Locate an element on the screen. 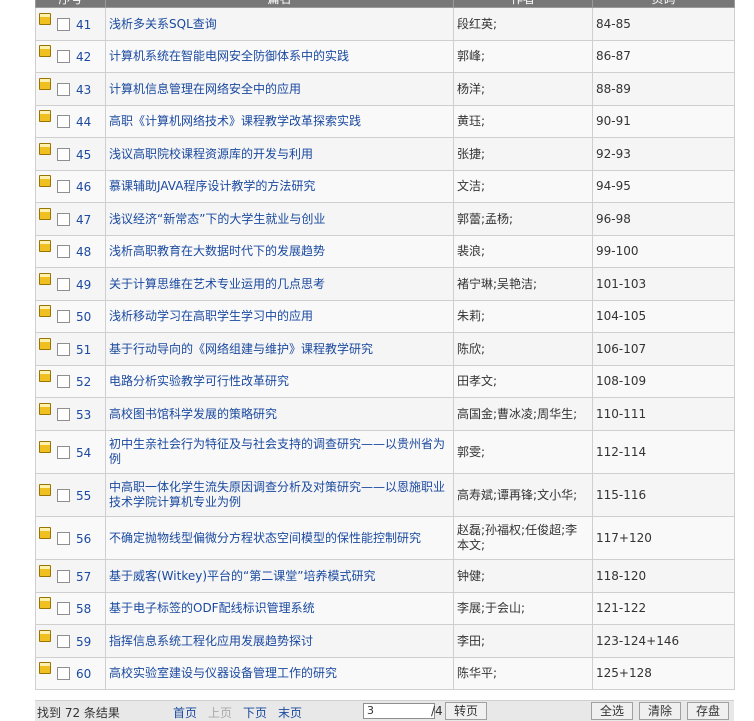 The image size is (754, 721). row-author-cell: 钟健; is located at coordinates (523, 576).